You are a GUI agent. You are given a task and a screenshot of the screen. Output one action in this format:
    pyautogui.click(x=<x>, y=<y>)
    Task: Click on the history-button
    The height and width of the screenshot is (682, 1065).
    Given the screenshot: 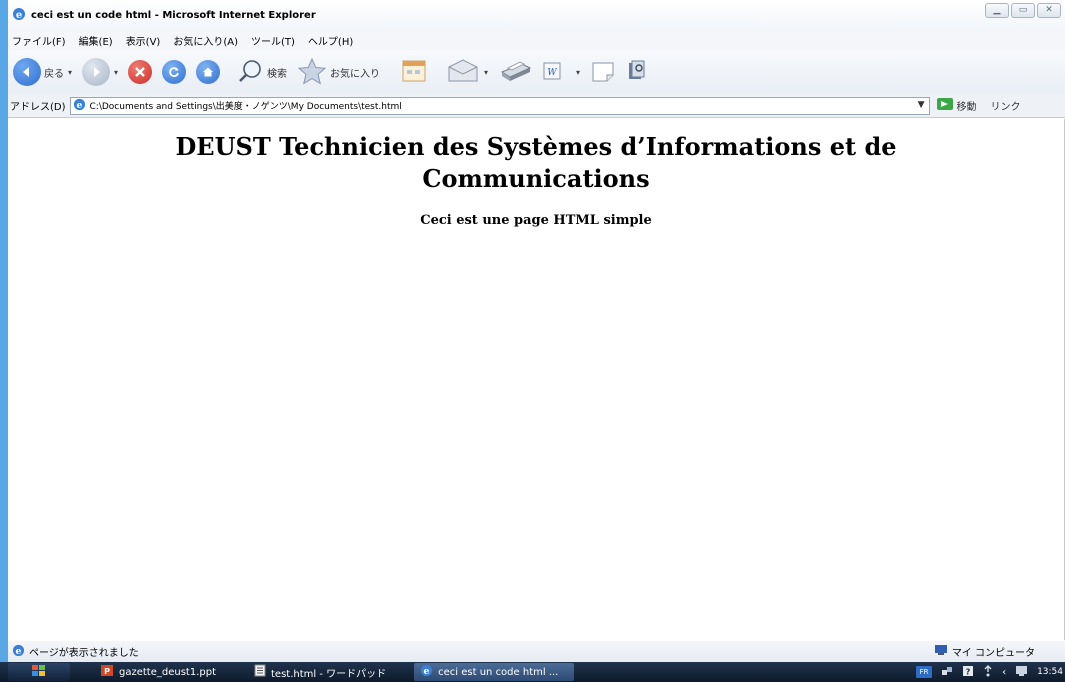 What is the action you would take?
    pyautogui.click(x=414, y=72)
    